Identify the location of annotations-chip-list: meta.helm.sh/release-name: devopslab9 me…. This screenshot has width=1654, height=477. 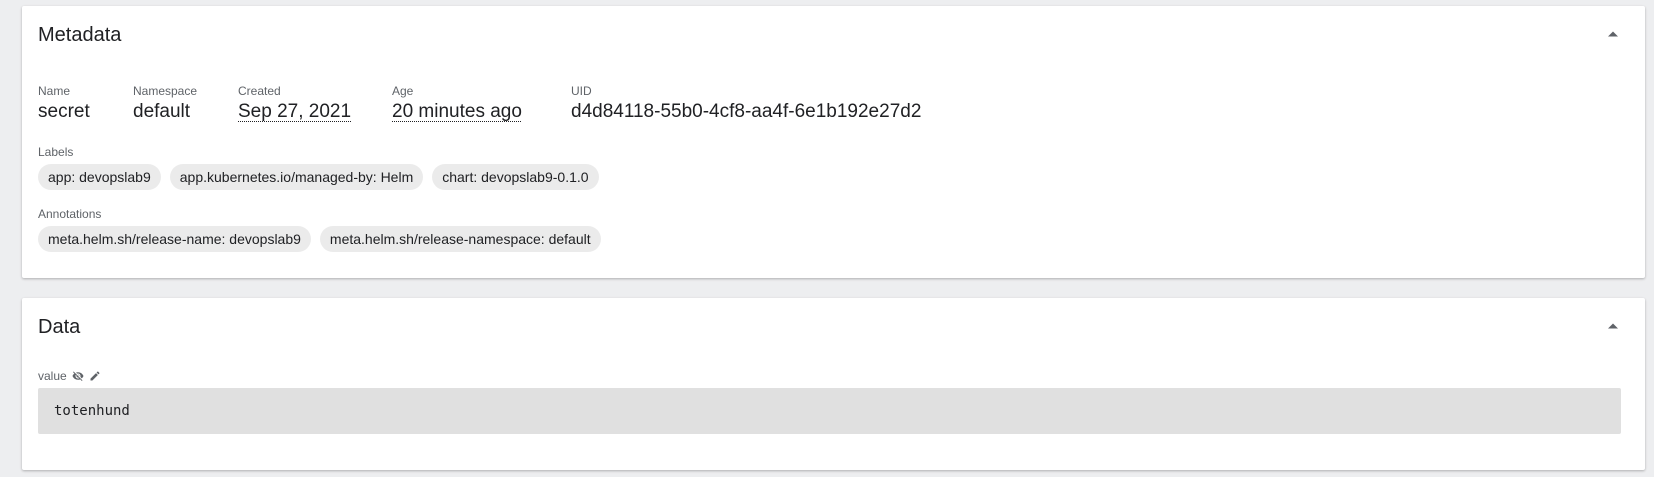
(319, 239).